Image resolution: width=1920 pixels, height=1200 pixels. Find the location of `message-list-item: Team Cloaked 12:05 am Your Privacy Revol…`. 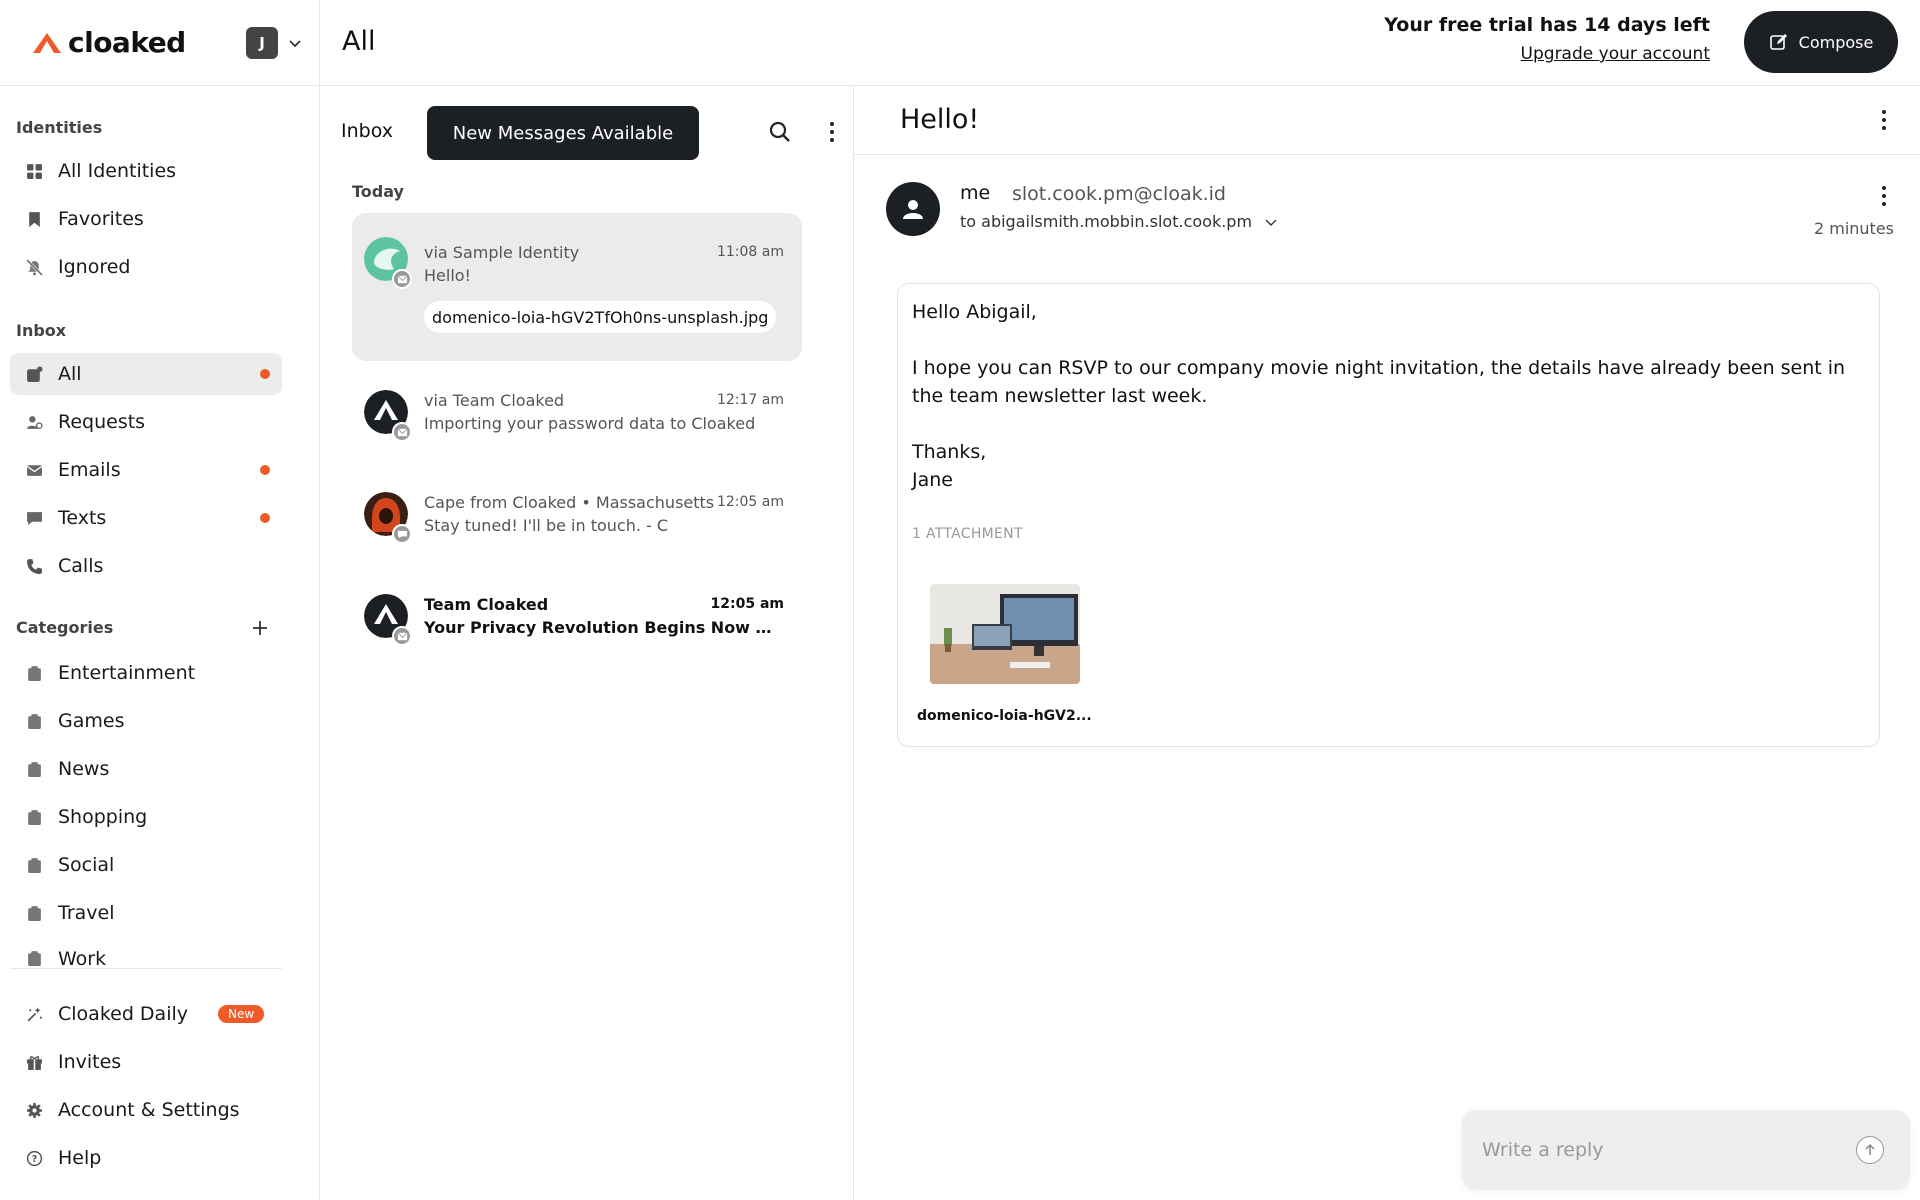

message-list-item: Team Cloaked 12:05 am Your Privacy Revol… is located at coordinates (577, 623).